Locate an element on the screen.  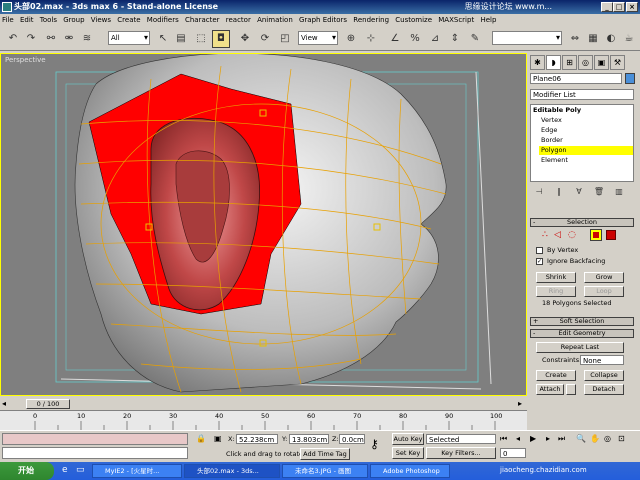
constraints-dropdown: None is located at coordinates (602, 360).